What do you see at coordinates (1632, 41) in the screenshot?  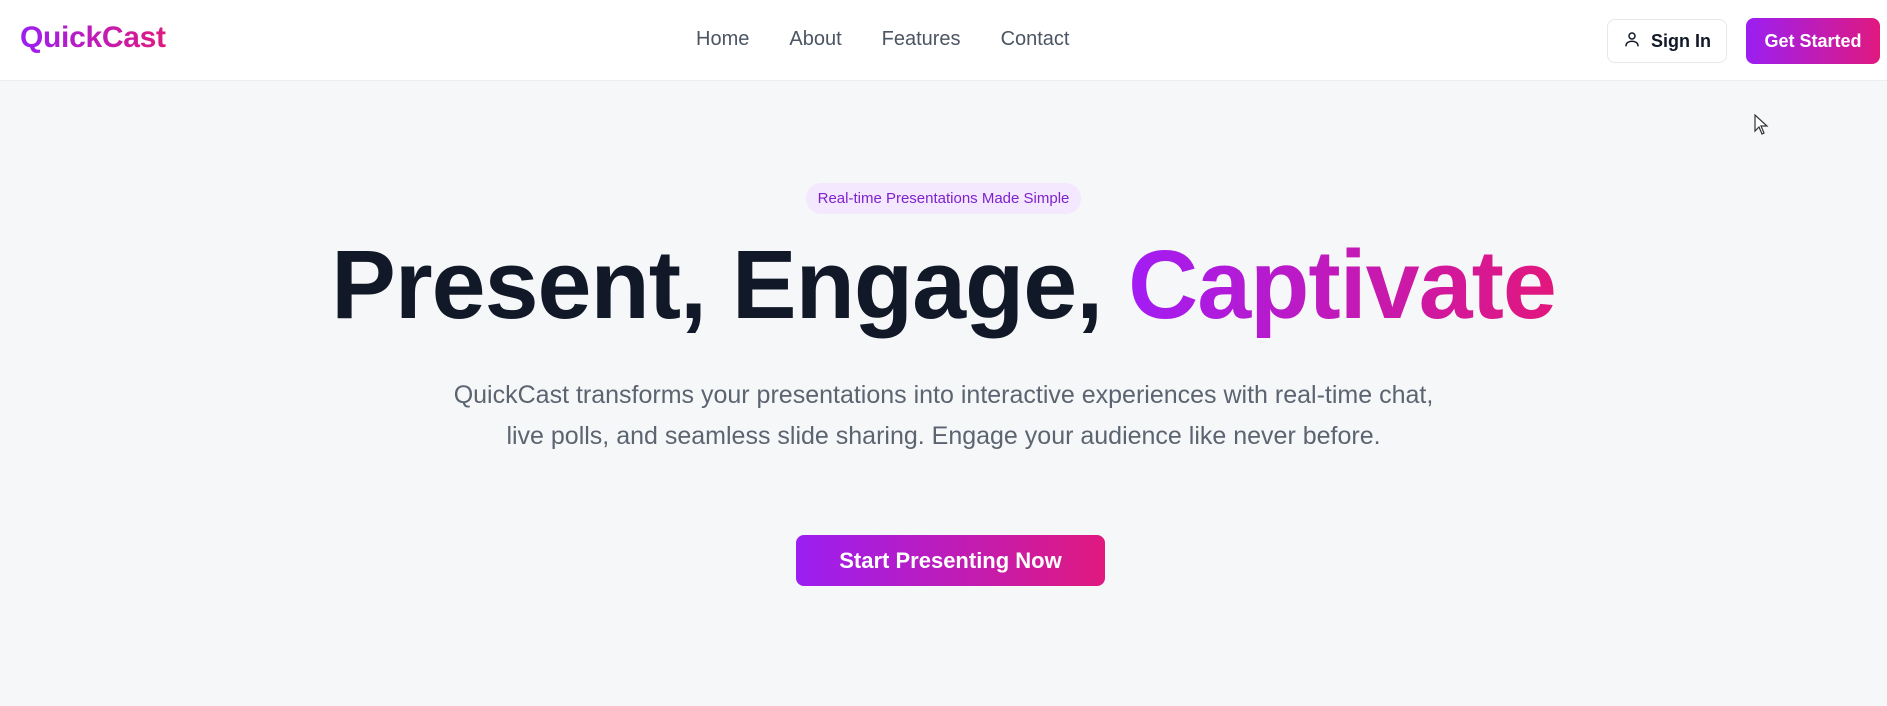 I see `user-icon` at bounding box center [1632, 41].